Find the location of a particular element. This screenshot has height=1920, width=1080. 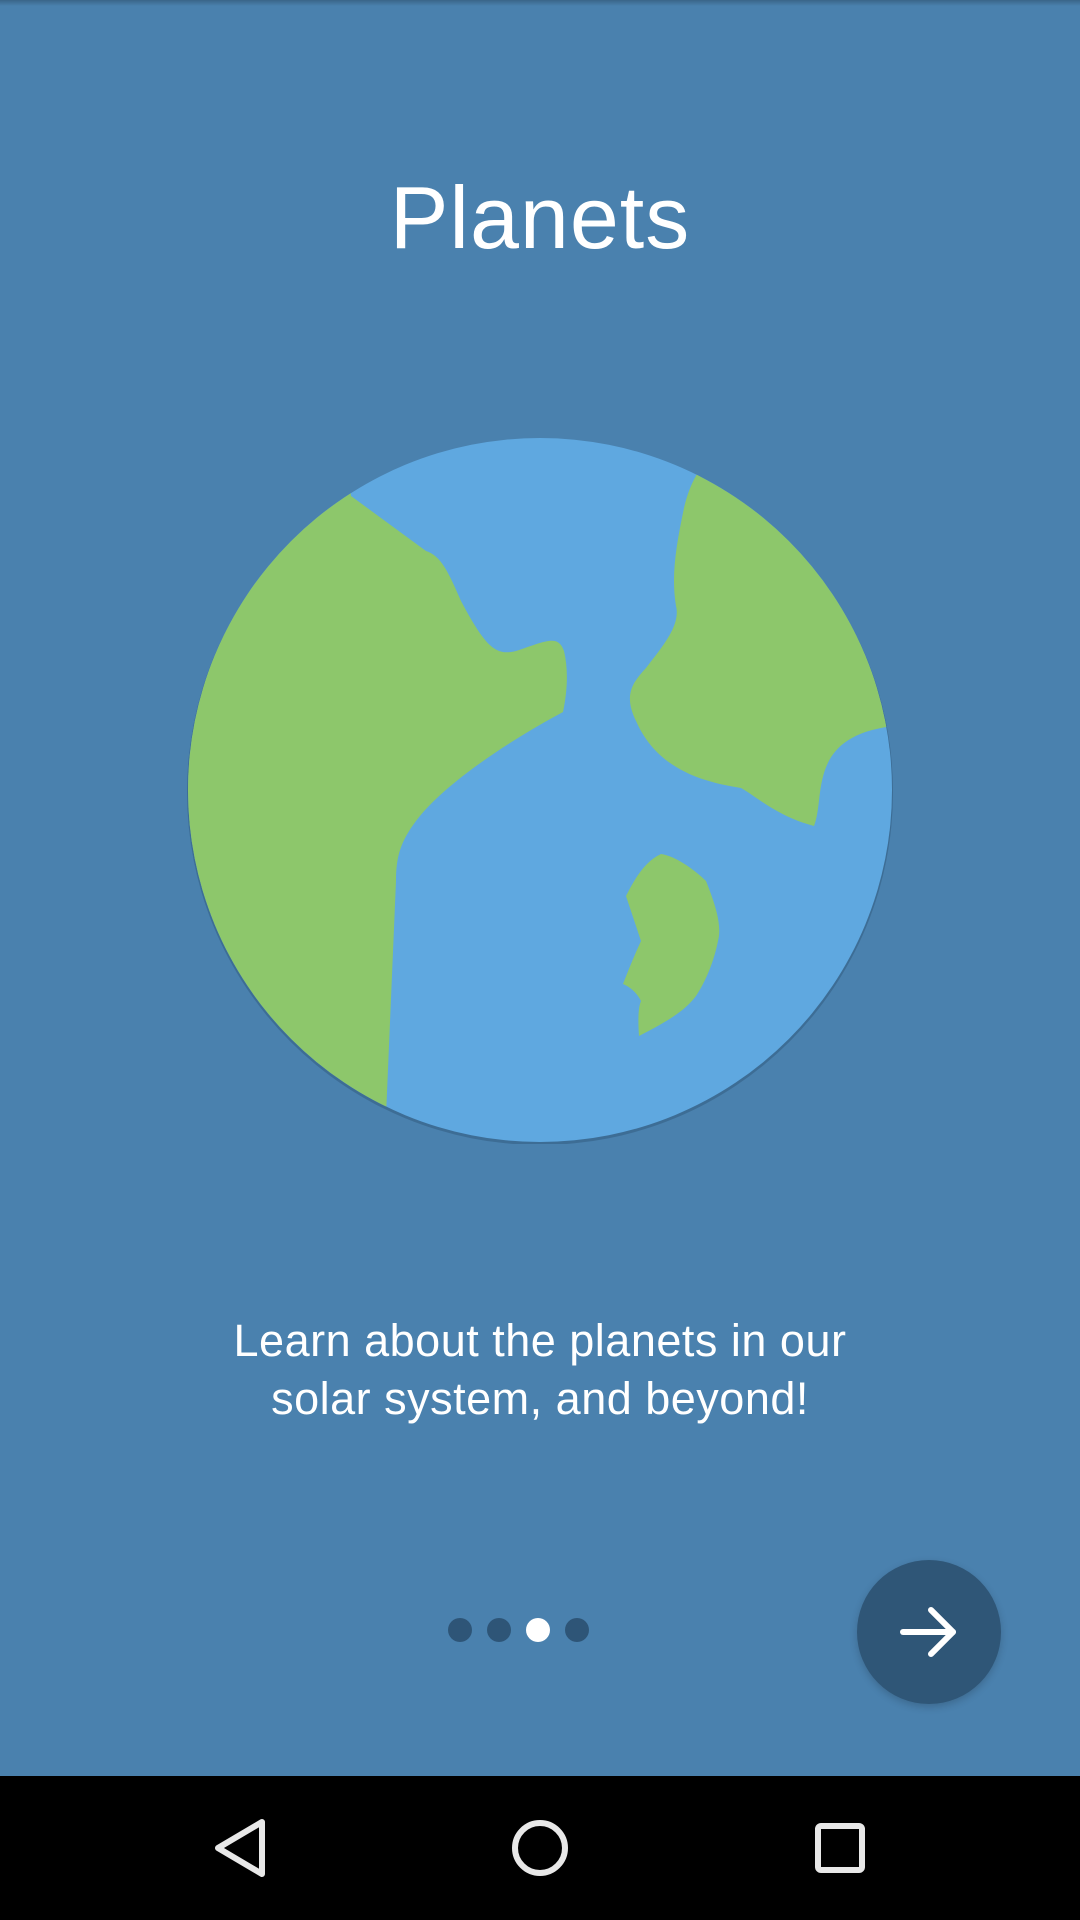

recents-square-icon is located at coordinates (840, 1848).